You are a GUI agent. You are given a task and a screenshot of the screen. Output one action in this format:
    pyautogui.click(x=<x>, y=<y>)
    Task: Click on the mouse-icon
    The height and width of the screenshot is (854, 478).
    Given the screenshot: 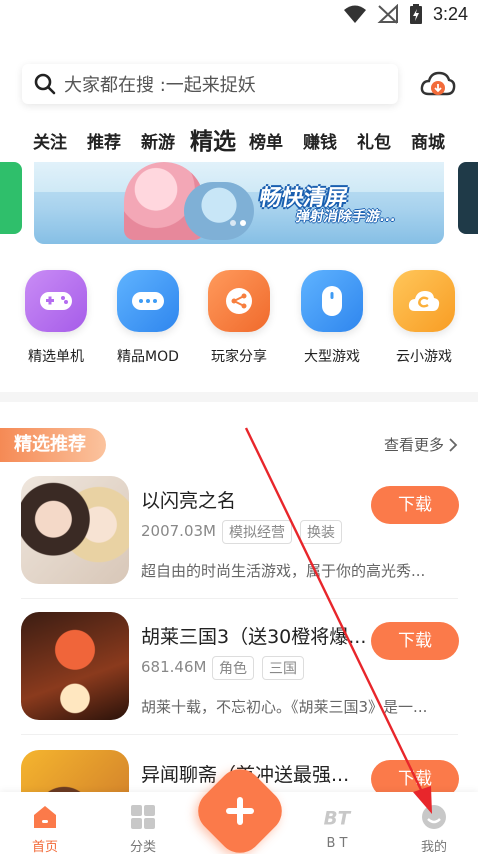 What is the action you would take?
    pyautogui.click(x=332, y=301)
    